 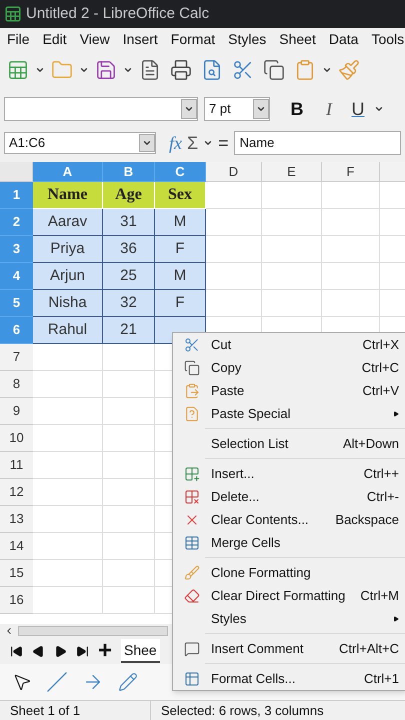 What do you see at coordinates (16, 438) in the screenshot?
I see `row-header: 10` at bounding box center [16, 438].